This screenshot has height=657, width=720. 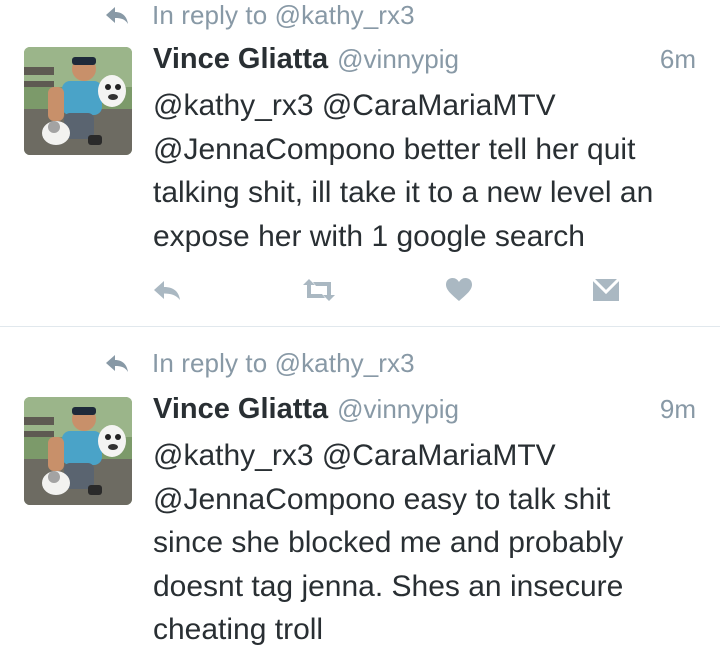 What do you see at coordinates (238, 629) in the screenshot?
I see `tweet-text-line: cheating troll` at bounding box center [238, 629].